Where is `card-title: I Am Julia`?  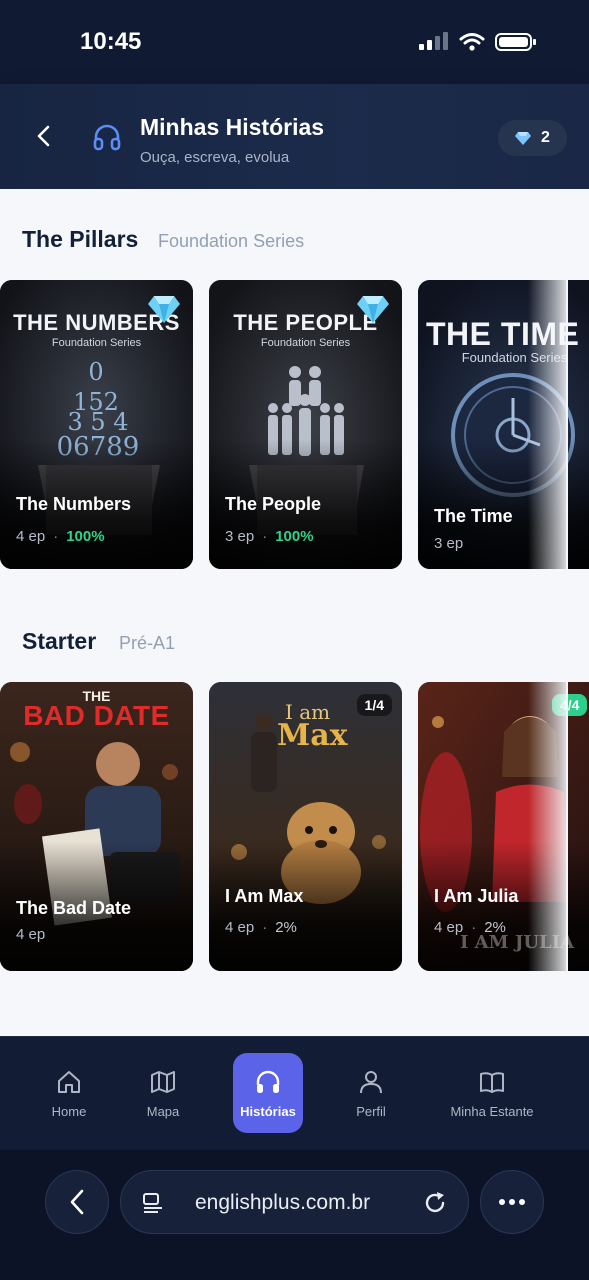
card-title: I Am Julia is located at coordinates (476, 896).